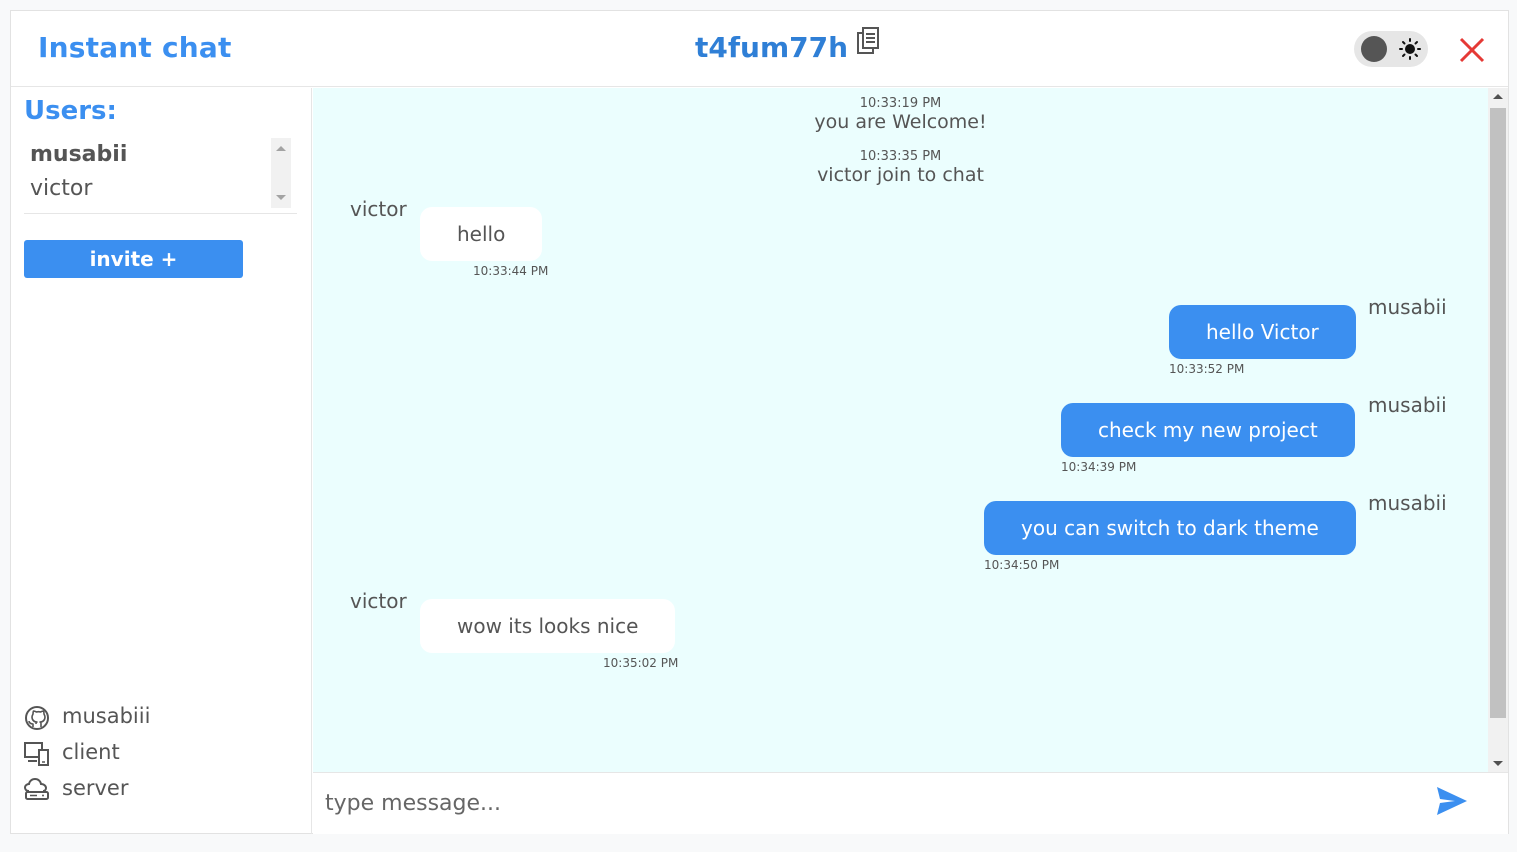 The height and width of the screenshot is (852, 1517). Describe the element at coordinates (1374, 49) in the screenshot. I see `toggle-knob` at that location.